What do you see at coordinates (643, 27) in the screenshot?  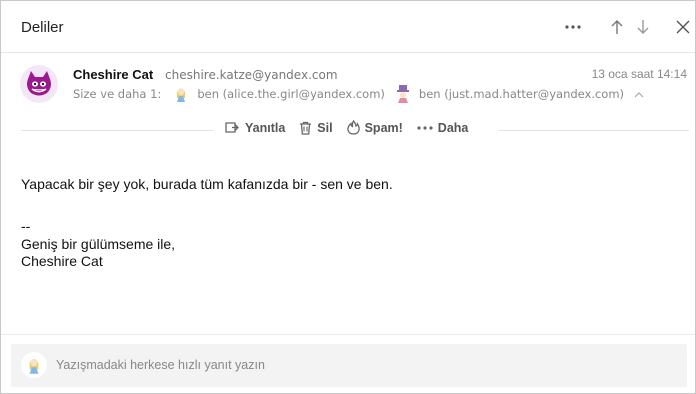 I see `arrow-down-icon` at bounding box center [643, 27].